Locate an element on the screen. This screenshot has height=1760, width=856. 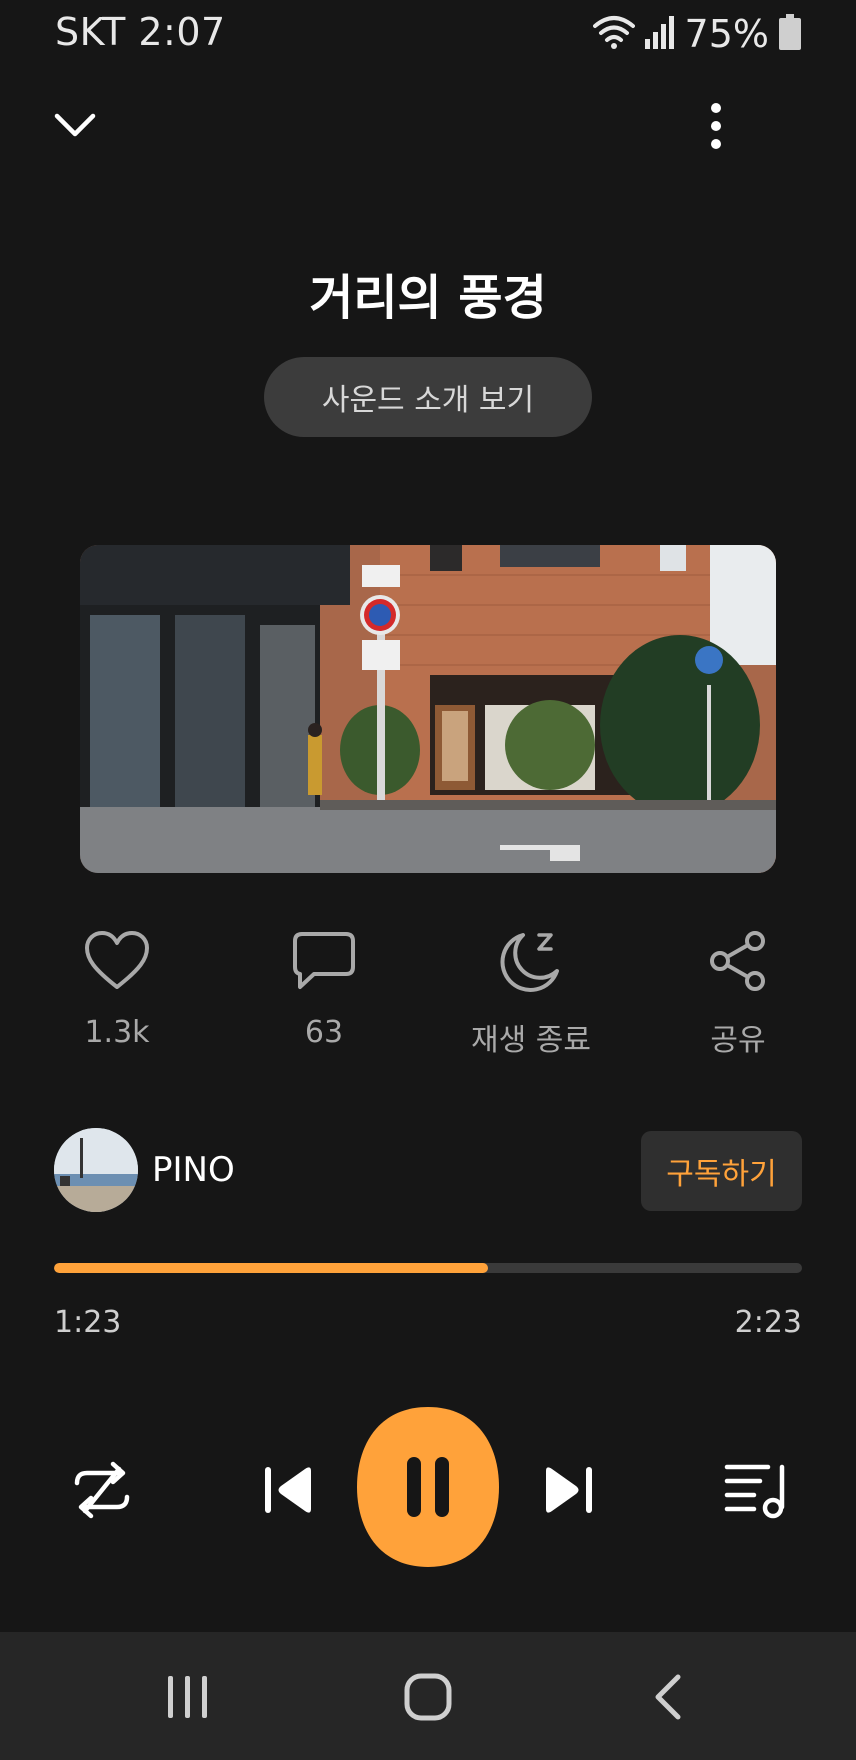
comment-icon is located at coordinates (324, 961).